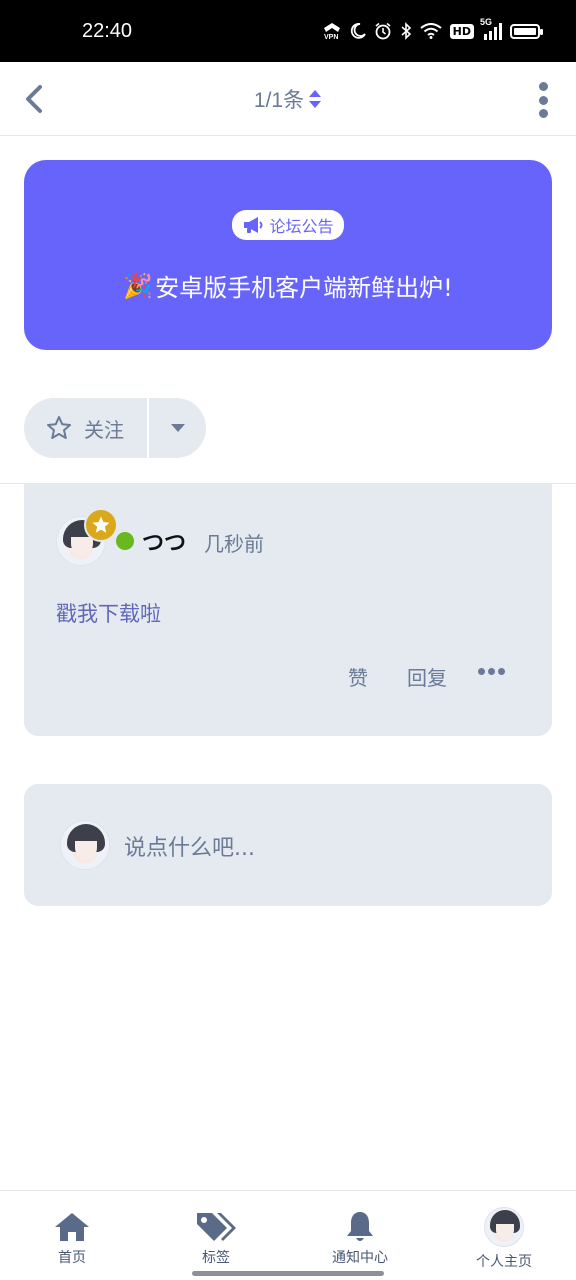 This screenshot has height=1280, width=576. I want to click on tab-profile: 个人主页, so click(504, 1235).